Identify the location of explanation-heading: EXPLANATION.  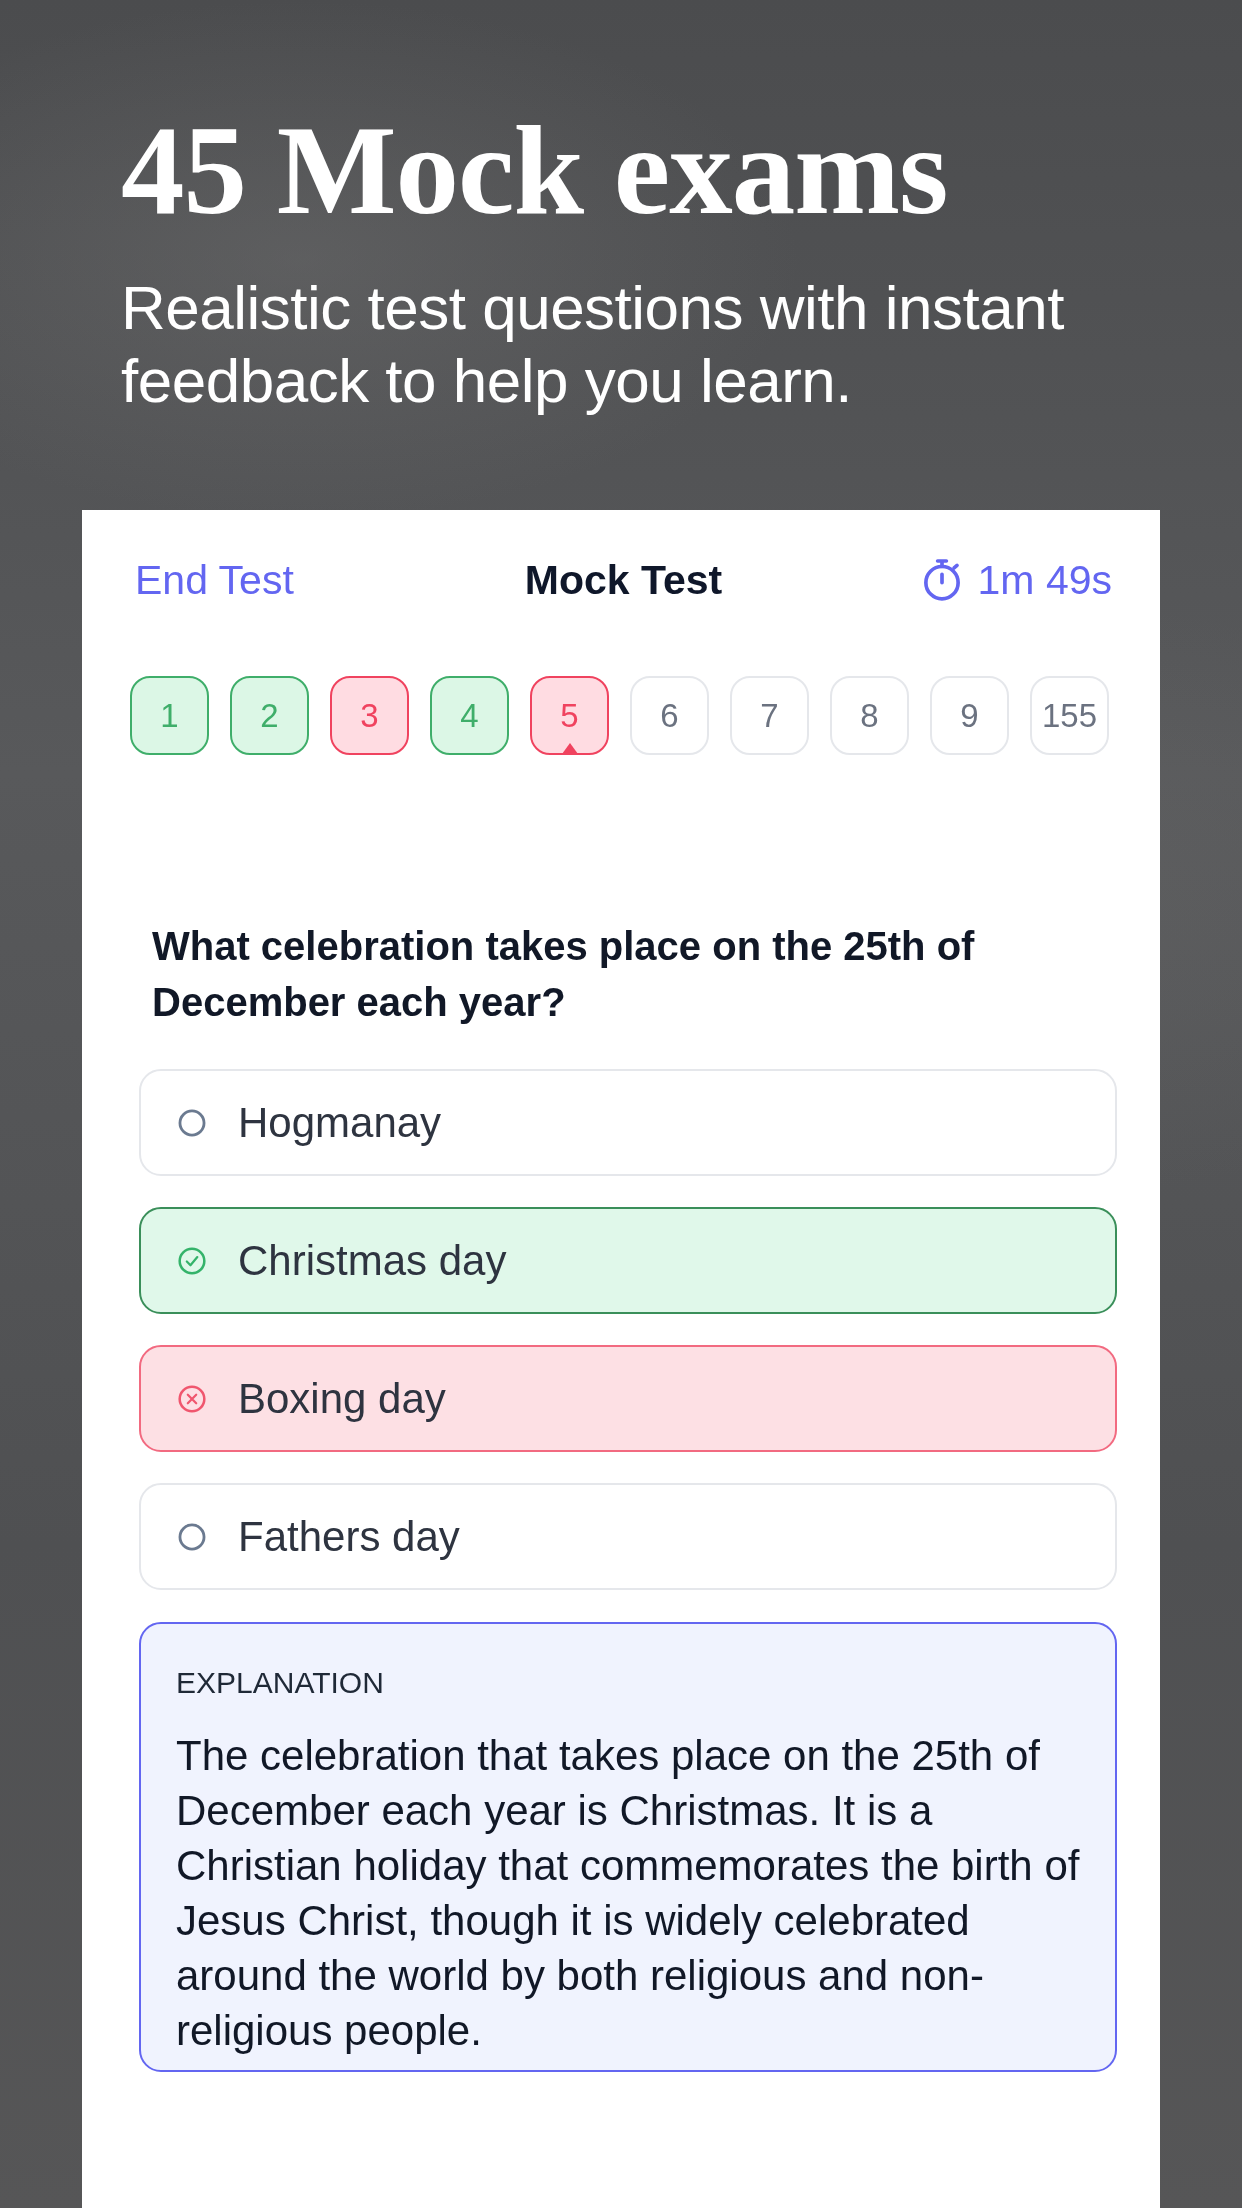
(280, 1683).